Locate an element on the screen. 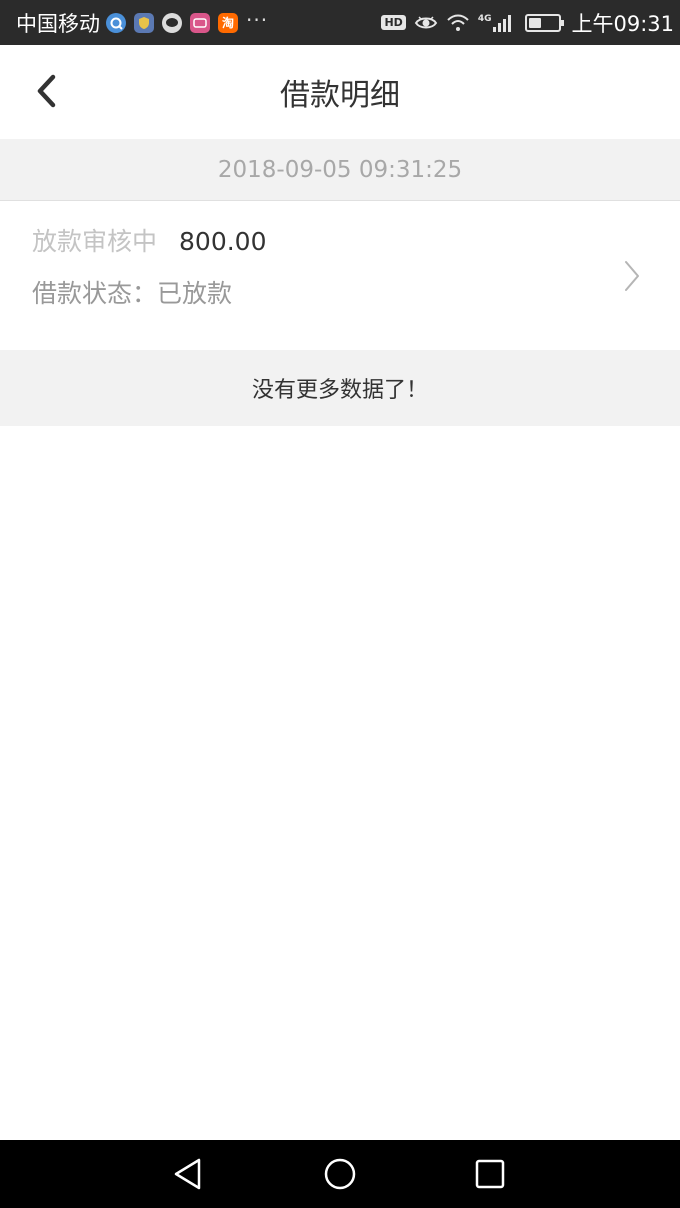 The image size is (680, 1208). taobao-icon: 淘 is located at coordinates (228, 22).